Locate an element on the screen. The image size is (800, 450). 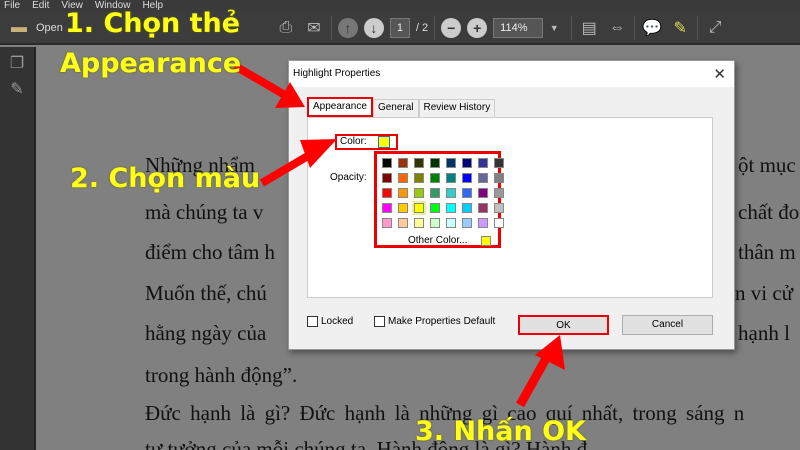
page-total: / 2 is located at coordinates (422, 27).